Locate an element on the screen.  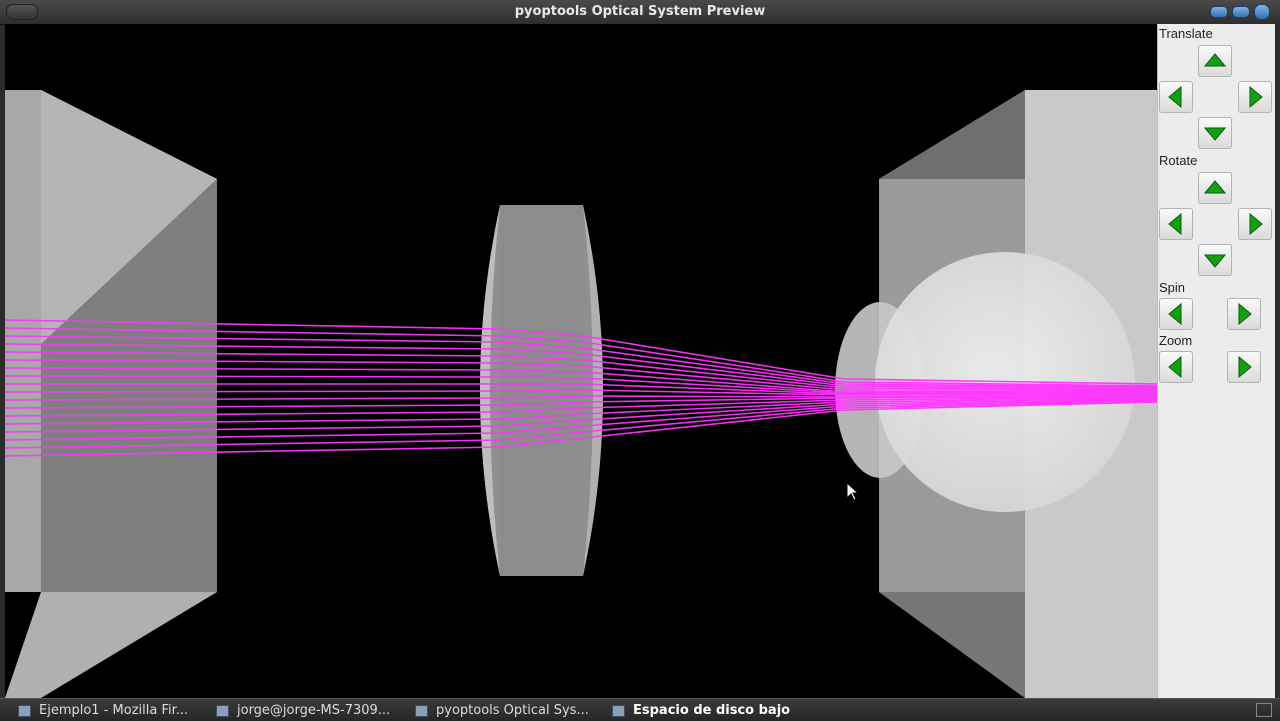
taskbar-item-label: Espacio de disco bajo is located at coordinates (712, 710).